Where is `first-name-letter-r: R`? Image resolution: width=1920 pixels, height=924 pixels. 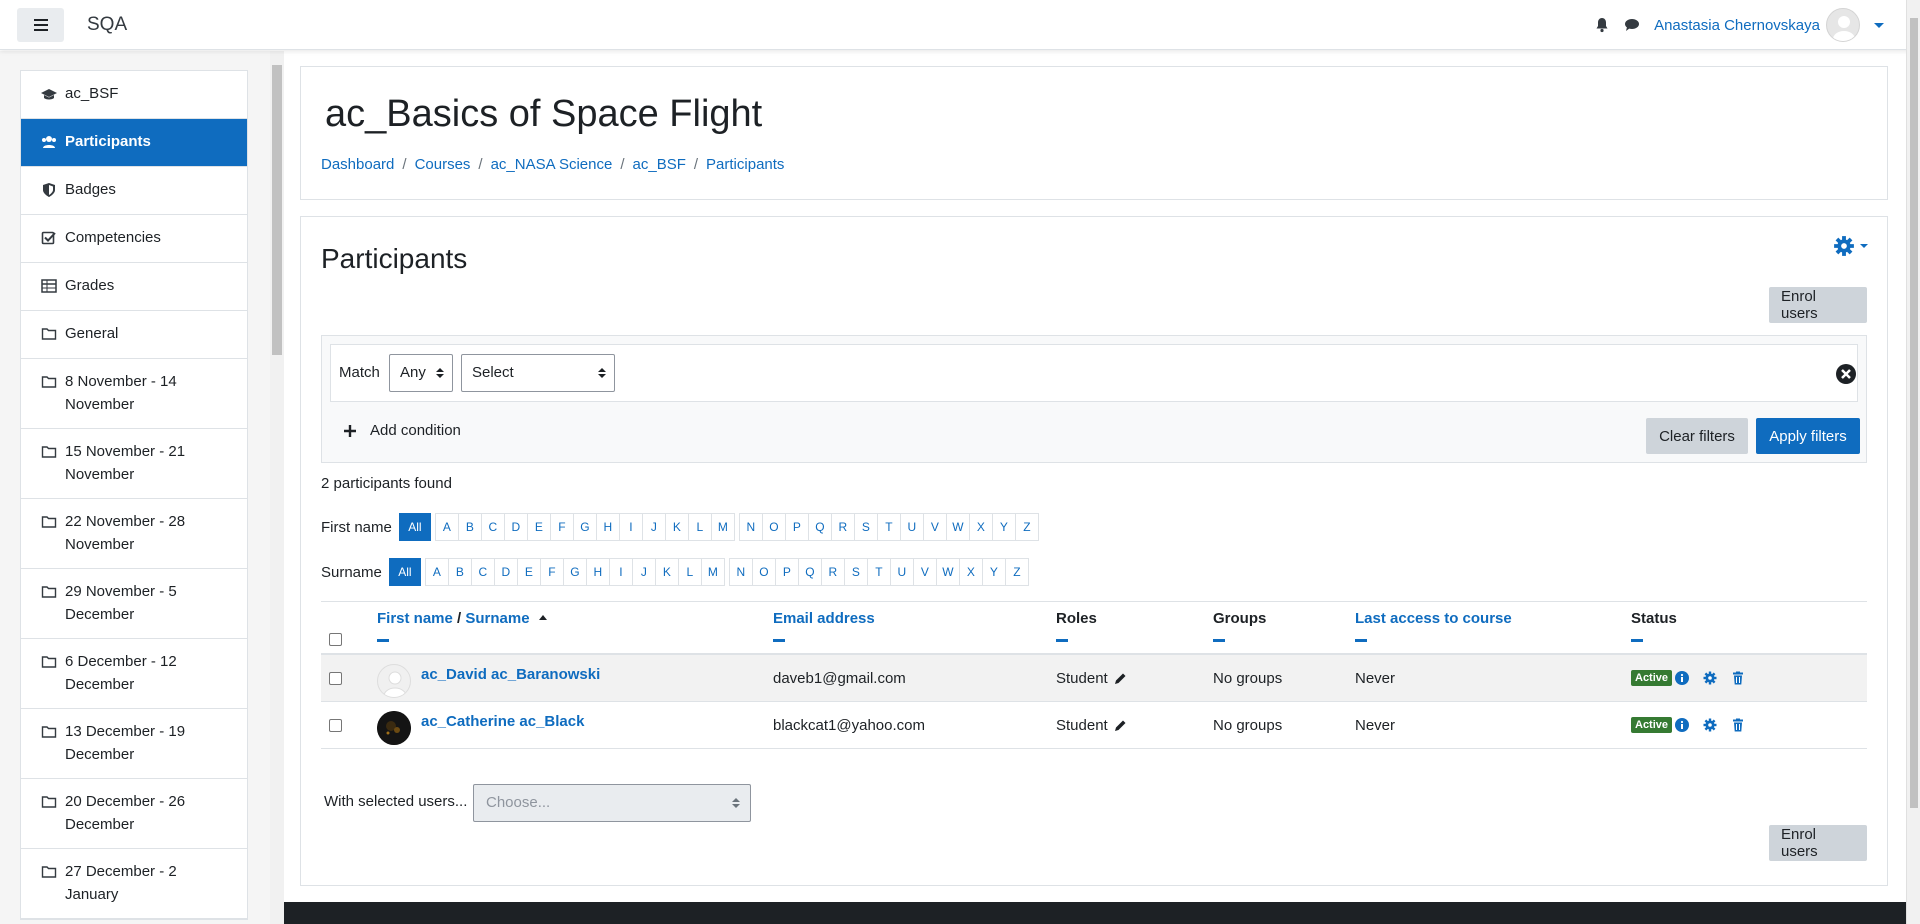
first-name-letter-r: R is located at coordinates (842, 527).